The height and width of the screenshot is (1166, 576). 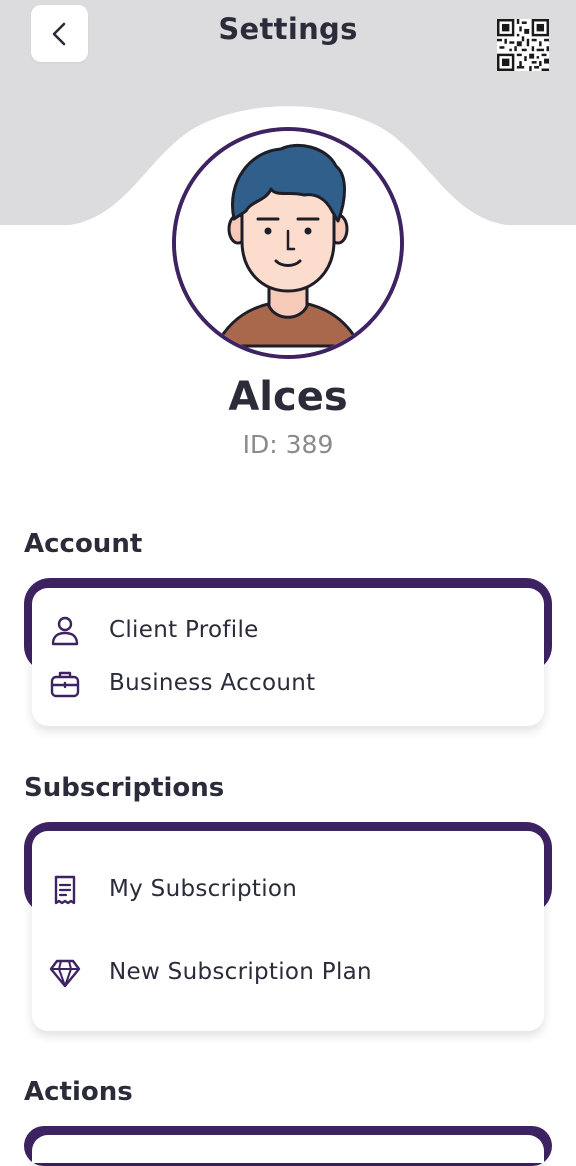 What do you see at coordinates (65, 890) in the screenshot?
I see `receipt-icon` at bounding box center [65, 890].